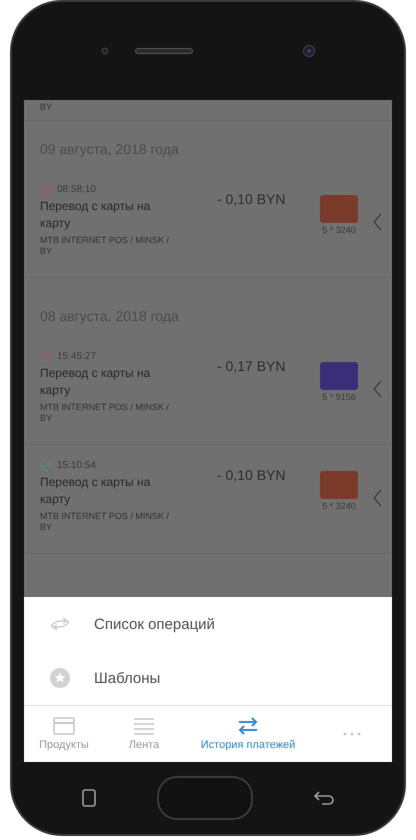 This screenshot has width=416, height=840. I want to click on check-circle-icon, so click(46, 465).